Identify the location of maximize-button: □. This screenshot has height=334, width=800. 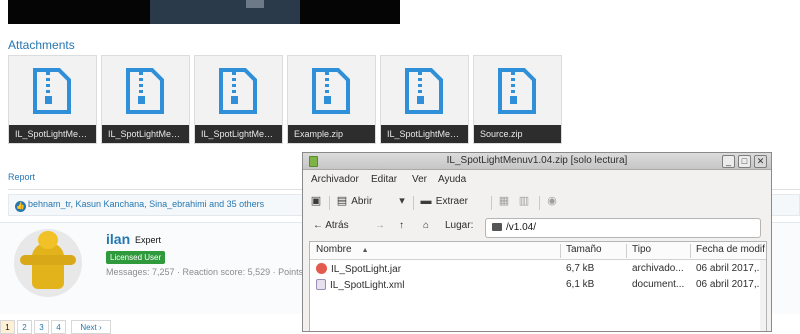
(744, 161).